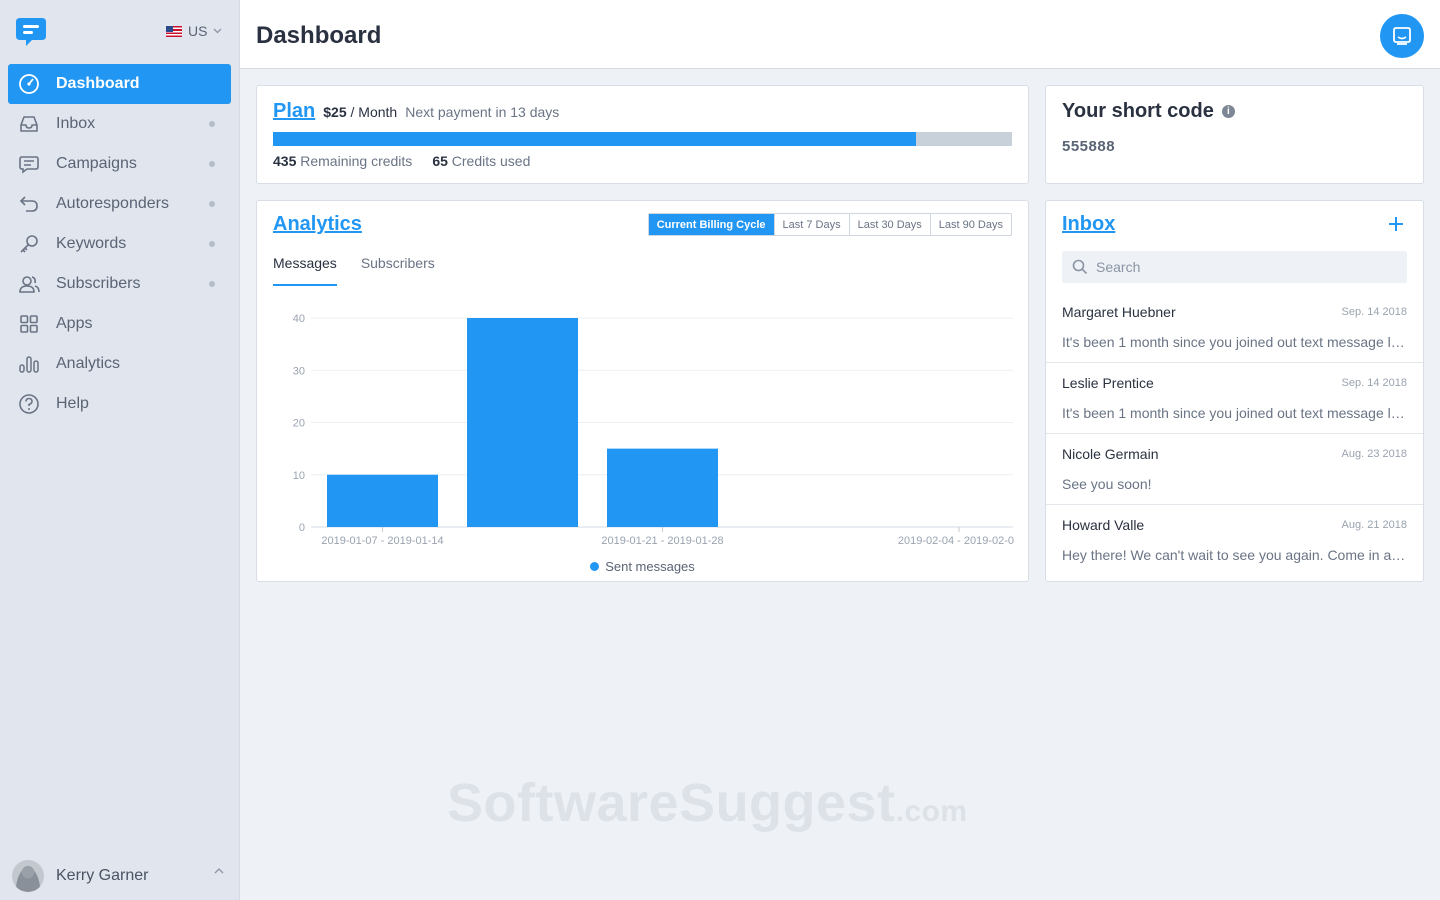 The image size is (1440, 900). Describe the element at coordinates (1374, 454) in the screenshot. I see `message-date: Aug. 23 2018` at that location.